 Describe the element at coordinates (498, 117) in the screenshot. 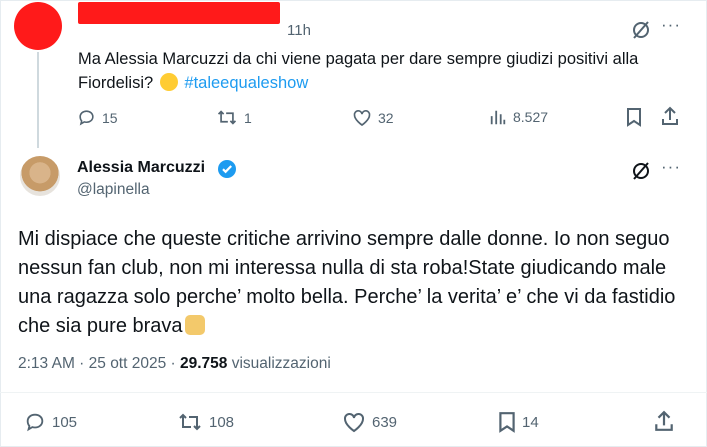

I see `analytics-icon` at that location.